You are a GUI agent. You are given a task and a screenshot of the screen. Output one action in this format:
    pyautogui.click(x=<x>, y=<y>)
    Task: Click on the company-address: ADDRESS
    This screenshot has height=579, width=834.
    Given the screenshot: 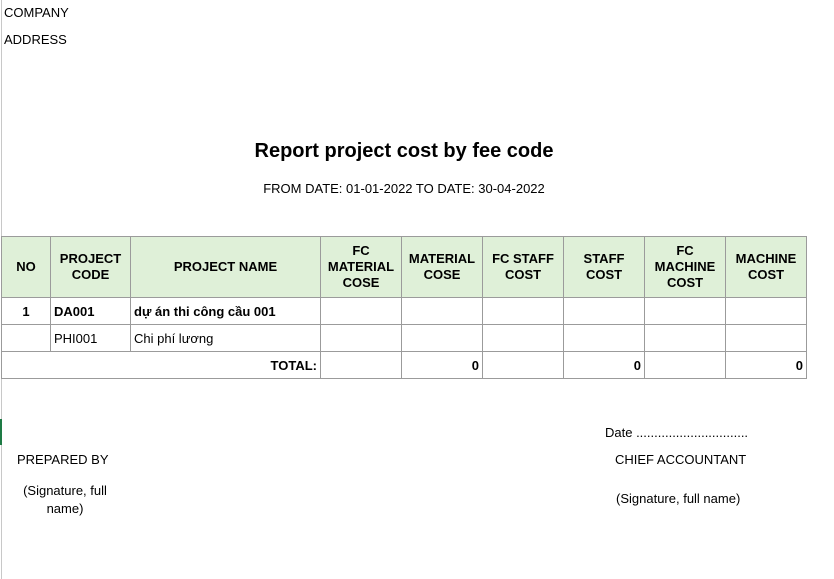 What is the action you would take?
    pyautogui.click(x=35, y=39)
    